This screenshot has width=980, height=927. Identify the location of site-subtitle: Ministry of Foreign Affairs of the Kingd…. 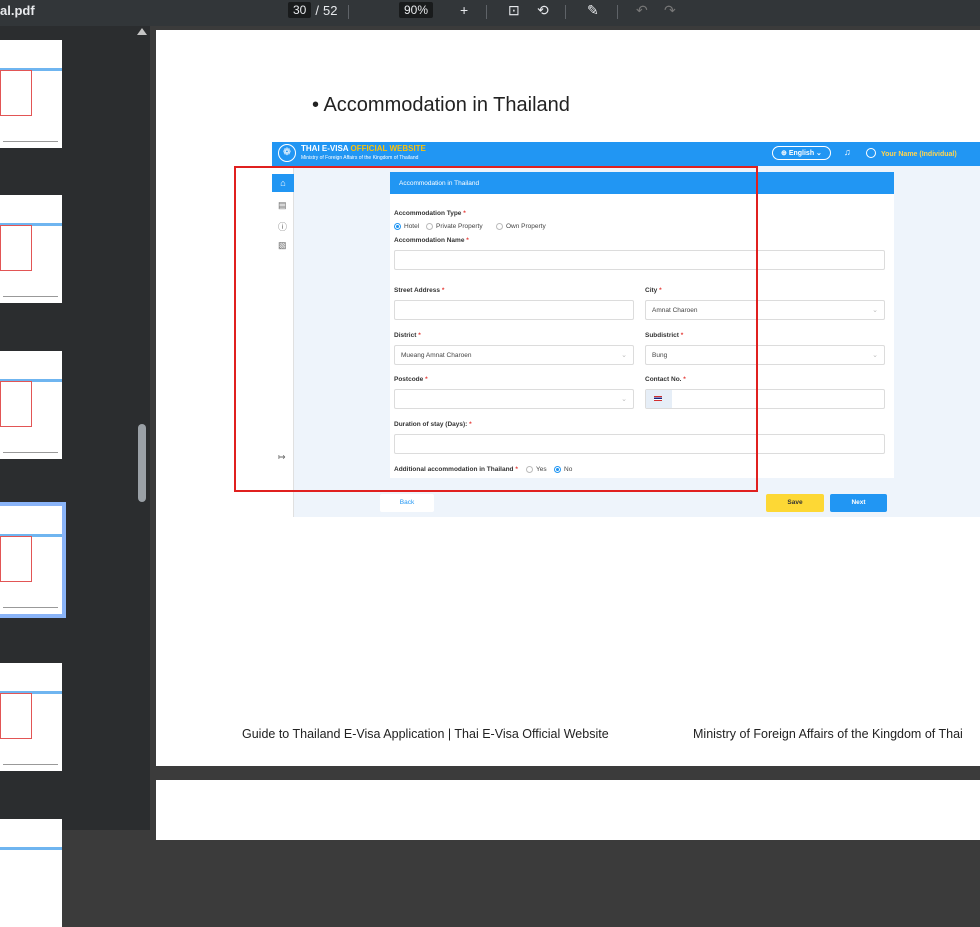
(360, 158).